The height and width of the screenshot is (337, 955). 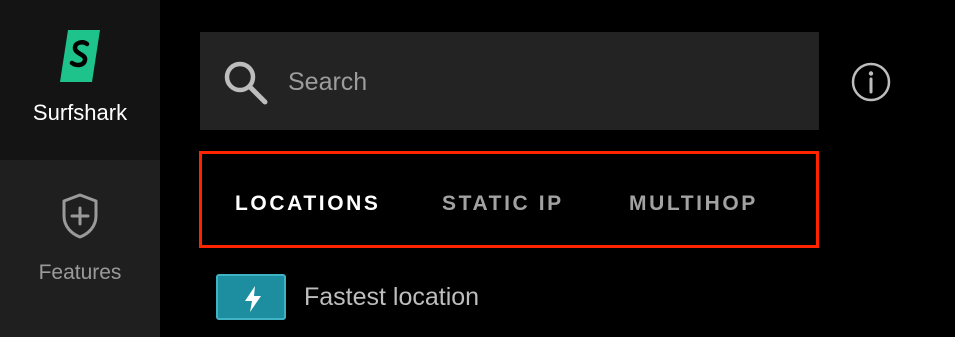 I want to click on sidebar-brand-label: Surfshark, so click(x=80, y=112).